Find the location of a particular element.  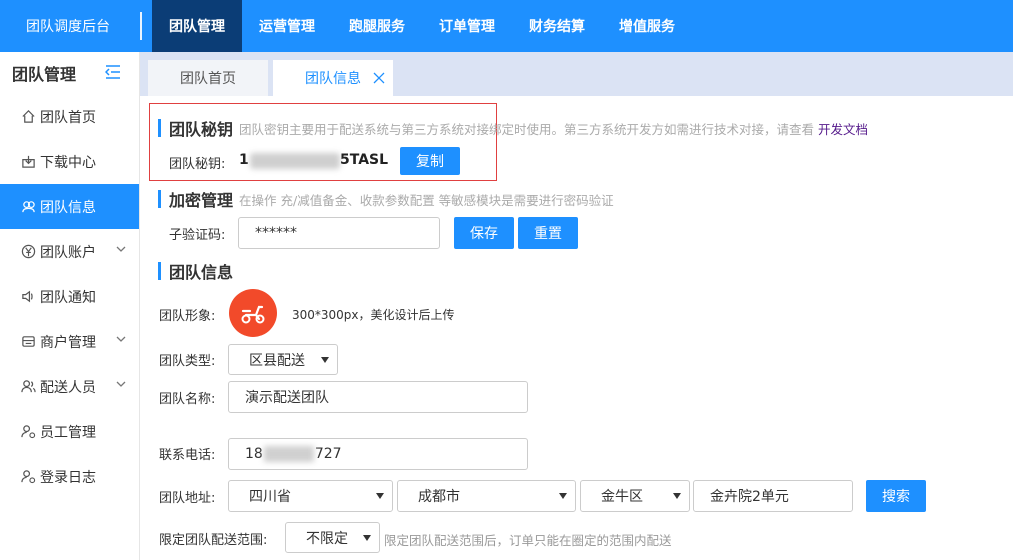

select-value: 区县配送 is located at coordinates (277, 360).